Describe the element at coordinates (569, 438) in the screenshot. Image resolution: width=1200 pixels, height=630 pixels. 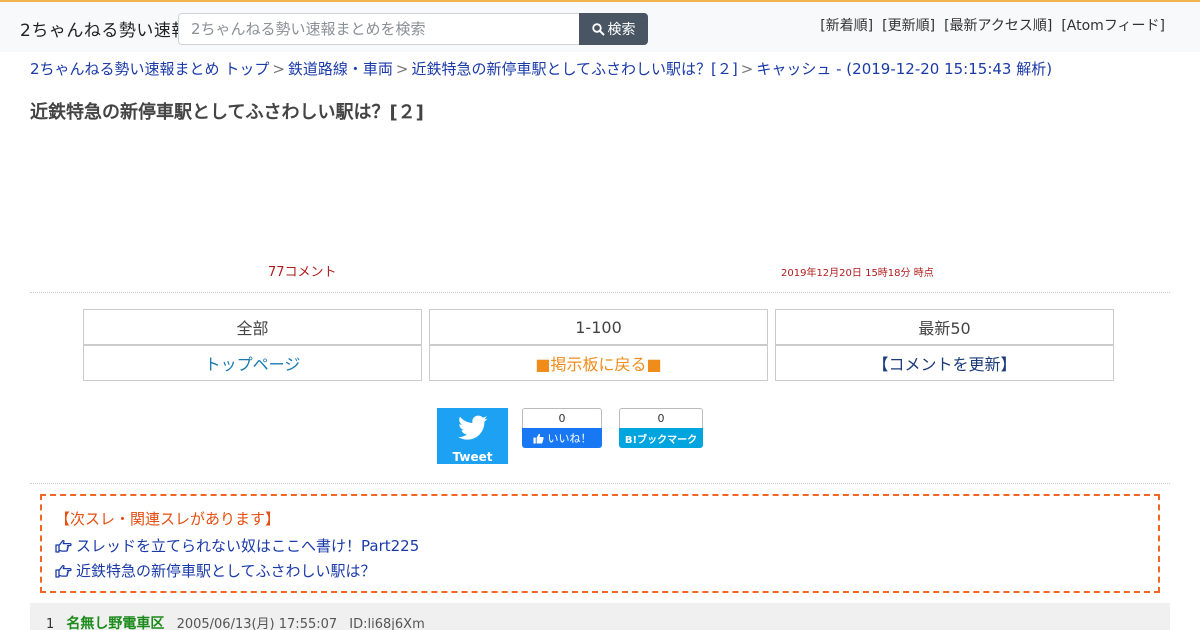
I see `like-label: いいね！` at that location.